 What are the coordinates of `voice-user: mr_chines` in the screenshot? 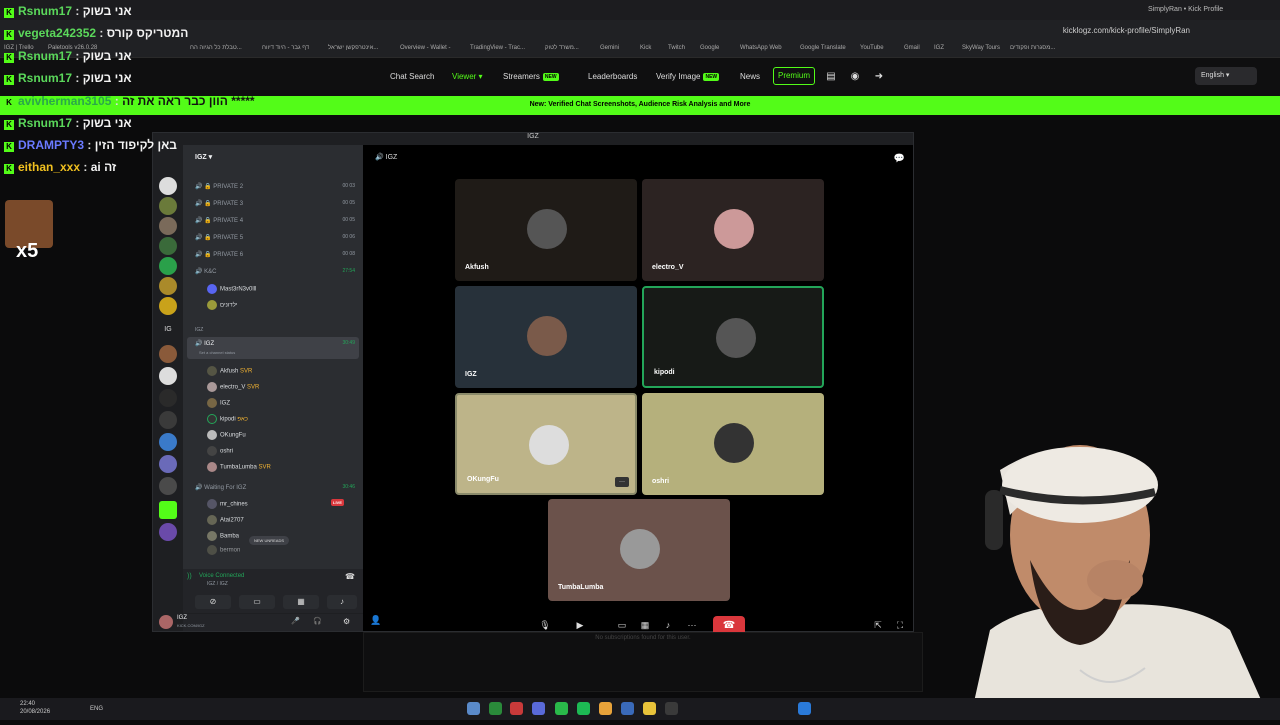 It's located at (227, 504).